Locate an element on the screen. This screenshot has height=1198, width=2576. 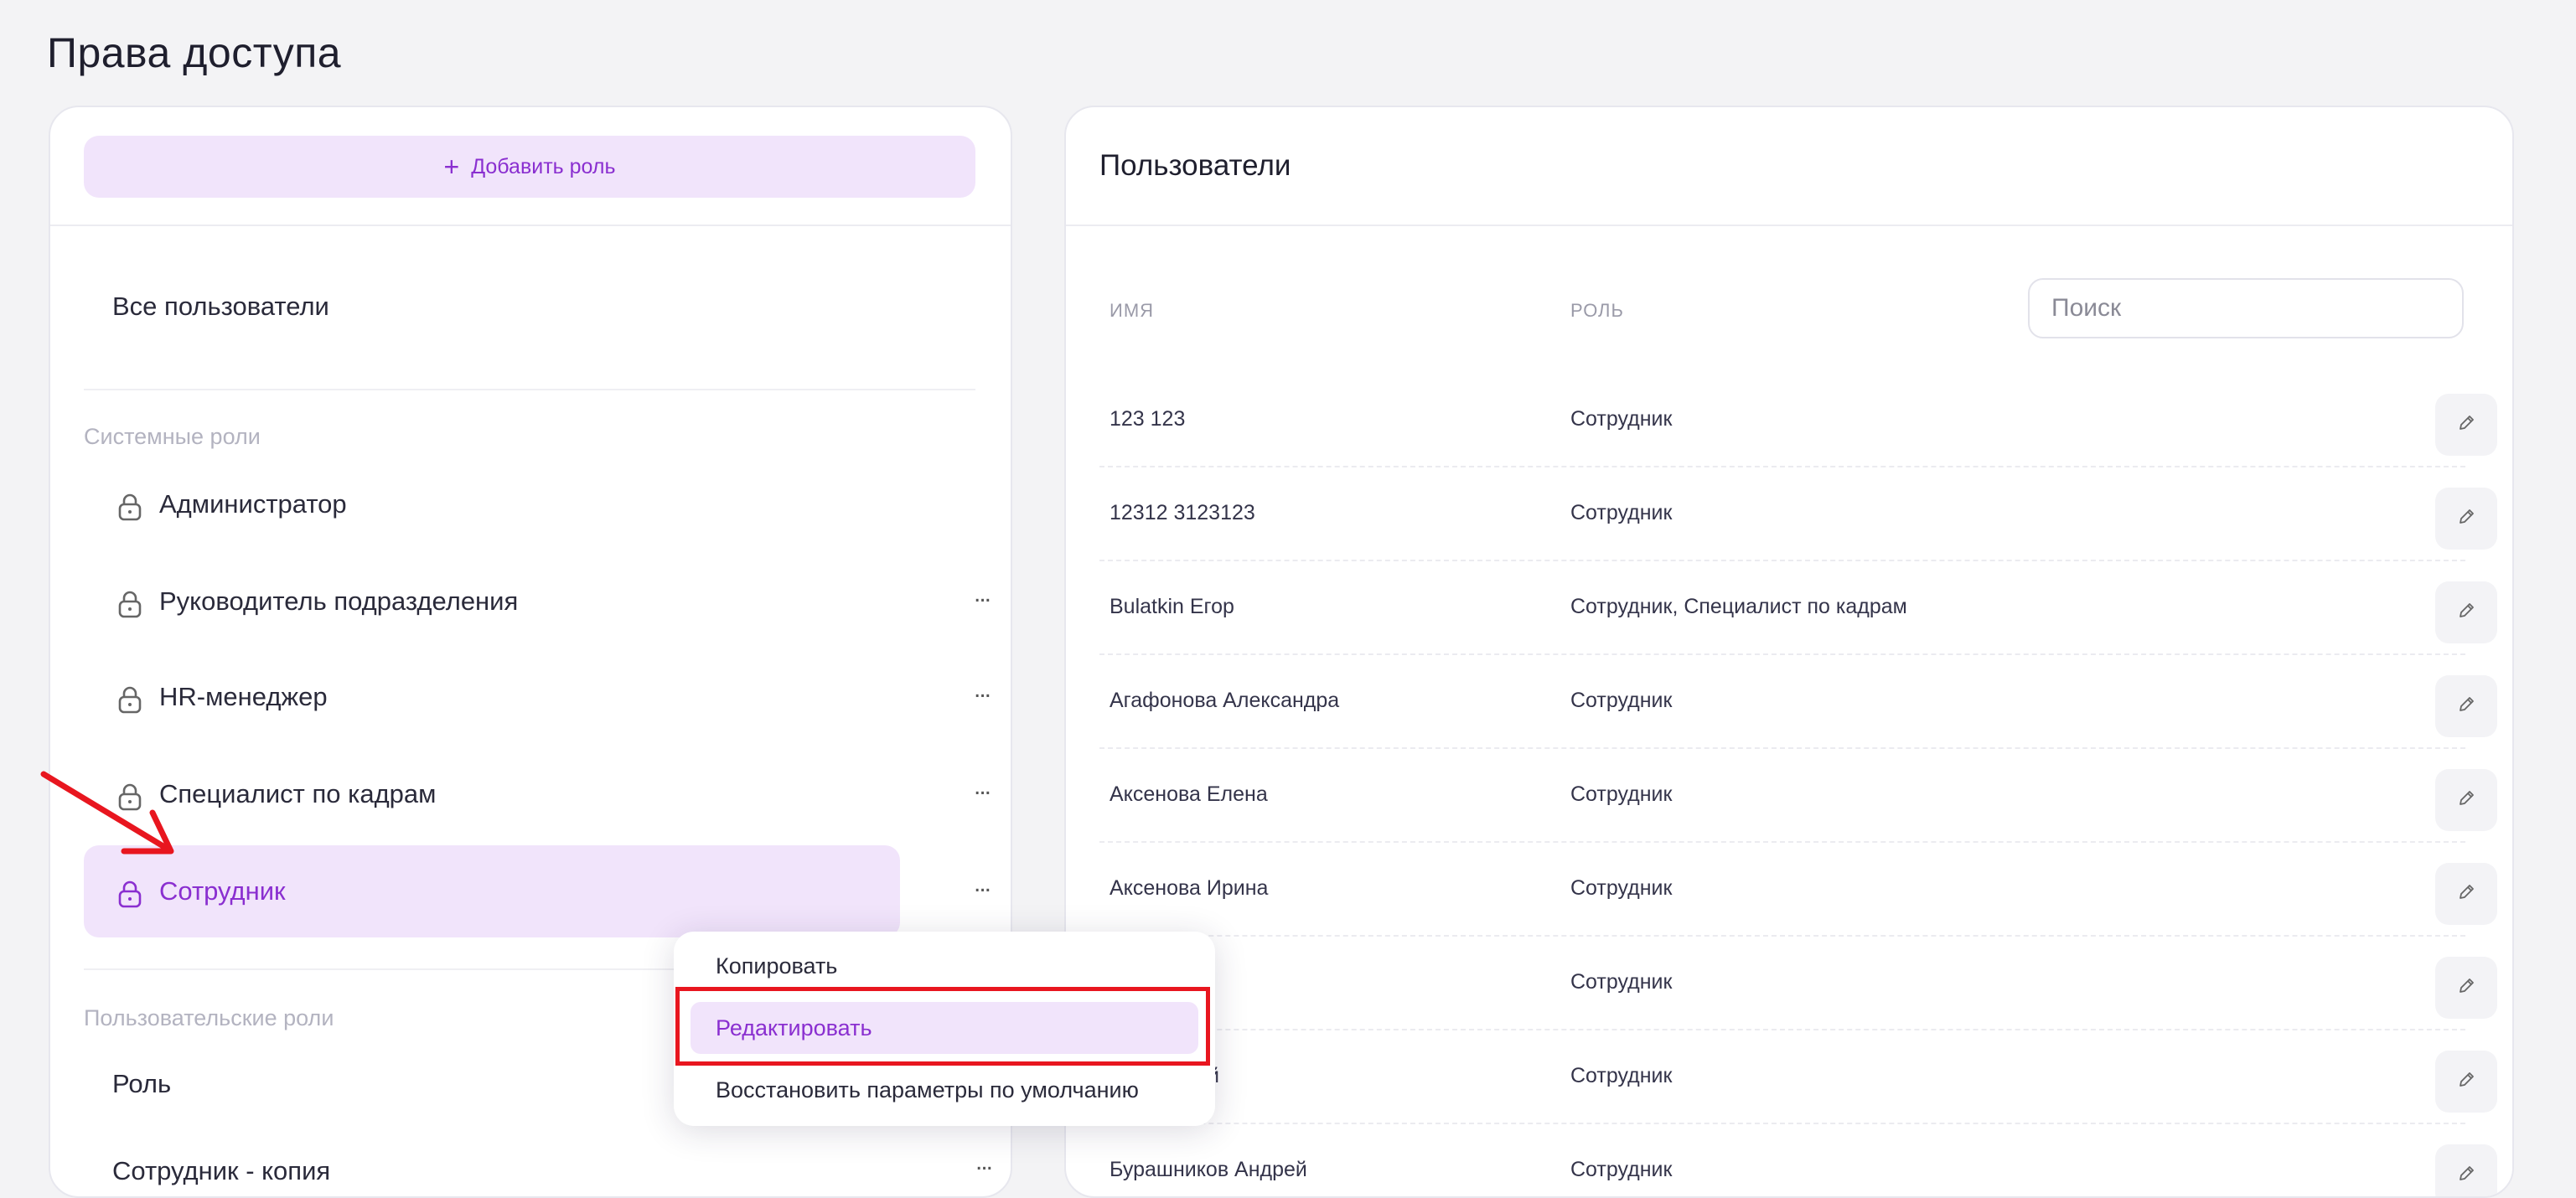
role-label: Администратор is located at coordinates (253, 504).